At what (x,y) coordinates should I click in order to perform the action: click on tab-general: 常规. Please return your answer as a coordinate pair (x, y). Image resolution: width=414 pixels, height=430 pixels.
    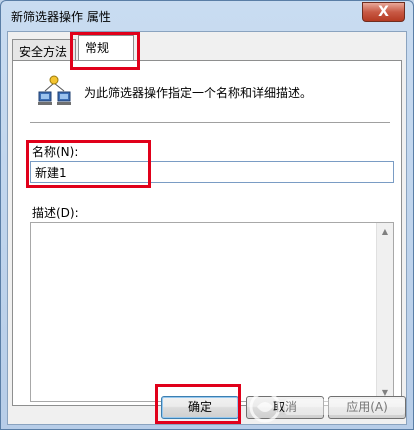
    Looking at the image, I should click on (106, 48).